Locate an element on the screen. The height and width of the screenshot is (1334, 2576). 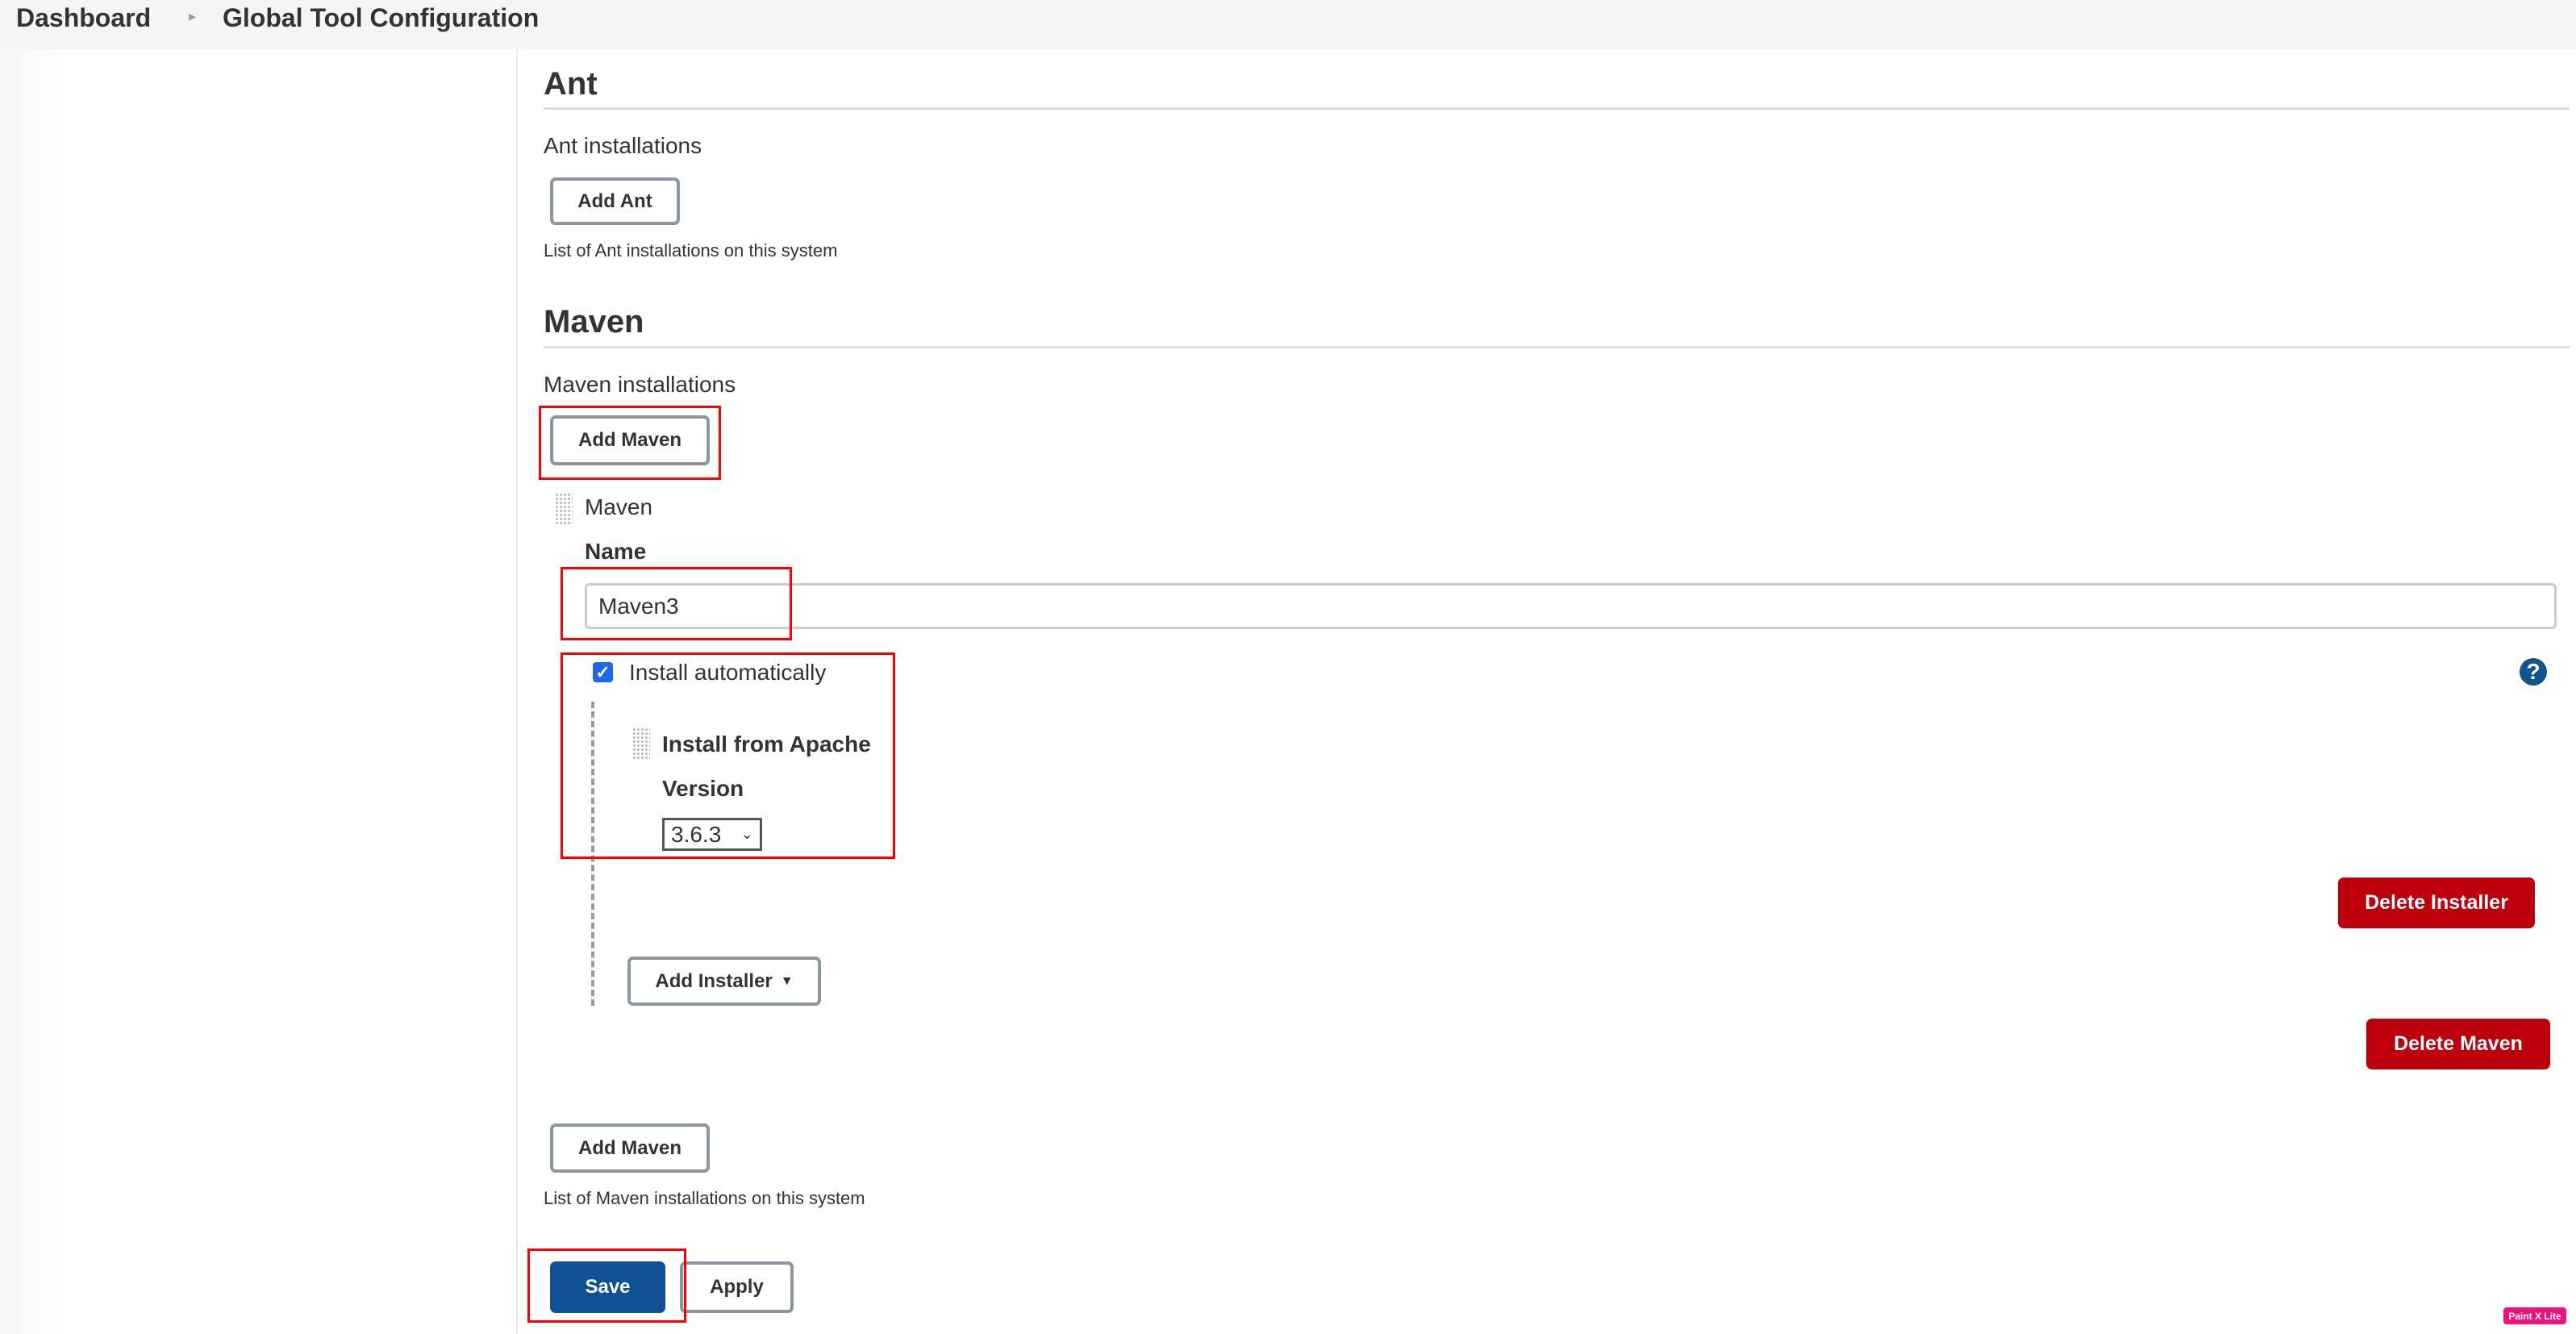
delete-installer-button: Delete Installer is located at coordinates (2436, 903).